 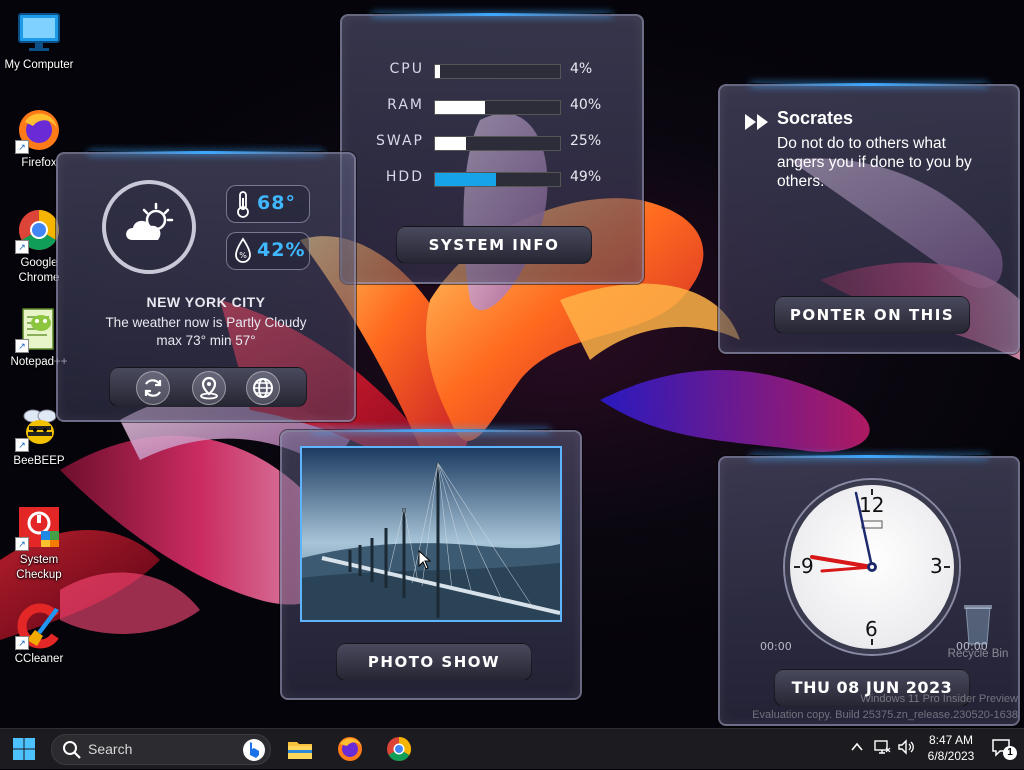 I want to click on sys-value: 40%, so click(x=586, y=105).